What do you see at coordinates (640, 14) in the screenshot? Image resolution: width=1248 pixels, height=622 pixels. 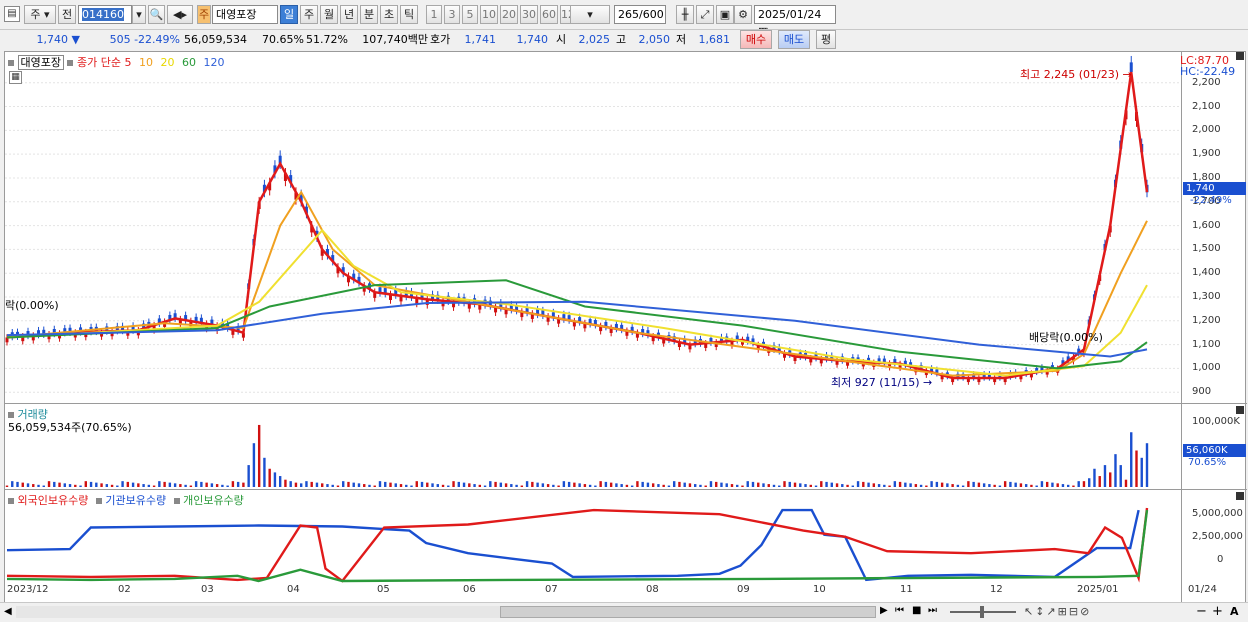 I see `count-field: 265/600` at bounding box center [640, 14].